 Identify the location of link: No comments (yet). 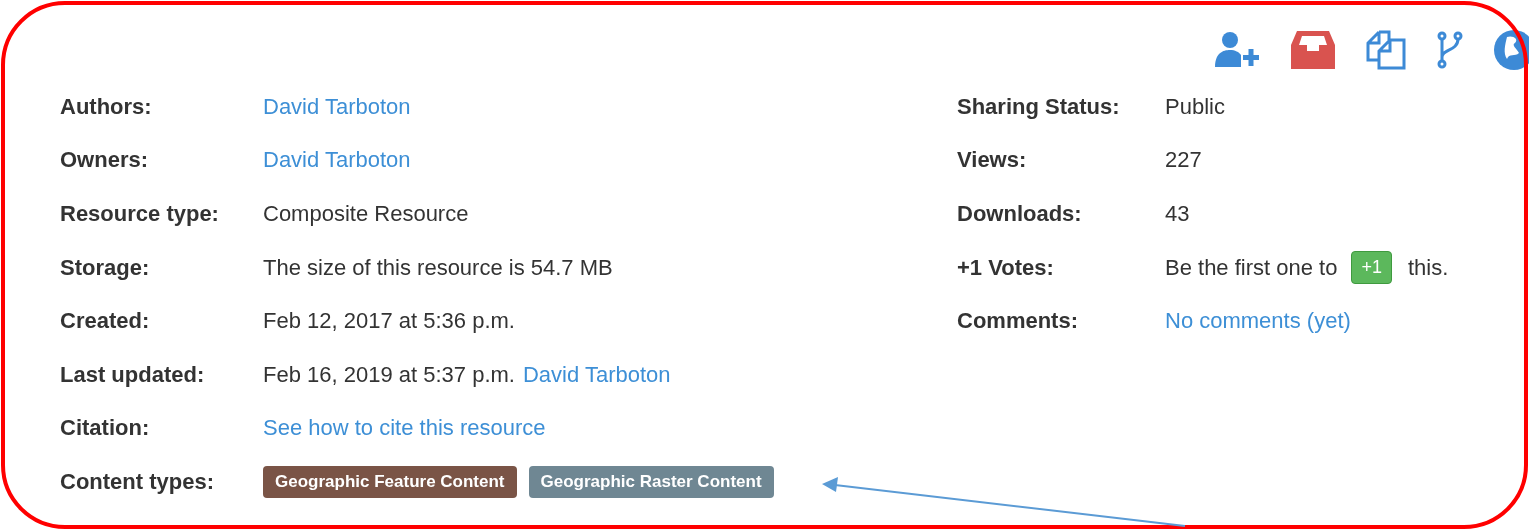
(1258, 321).